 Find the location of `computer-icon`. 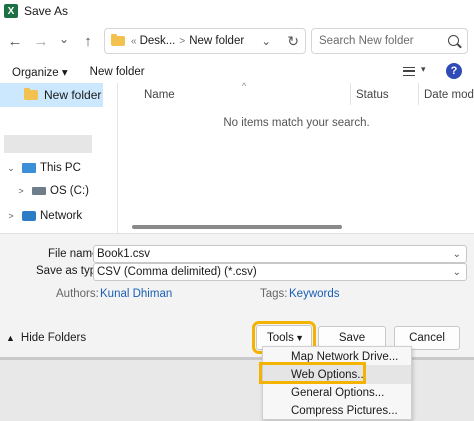

computer-icon is located at coordinates (29, 168).